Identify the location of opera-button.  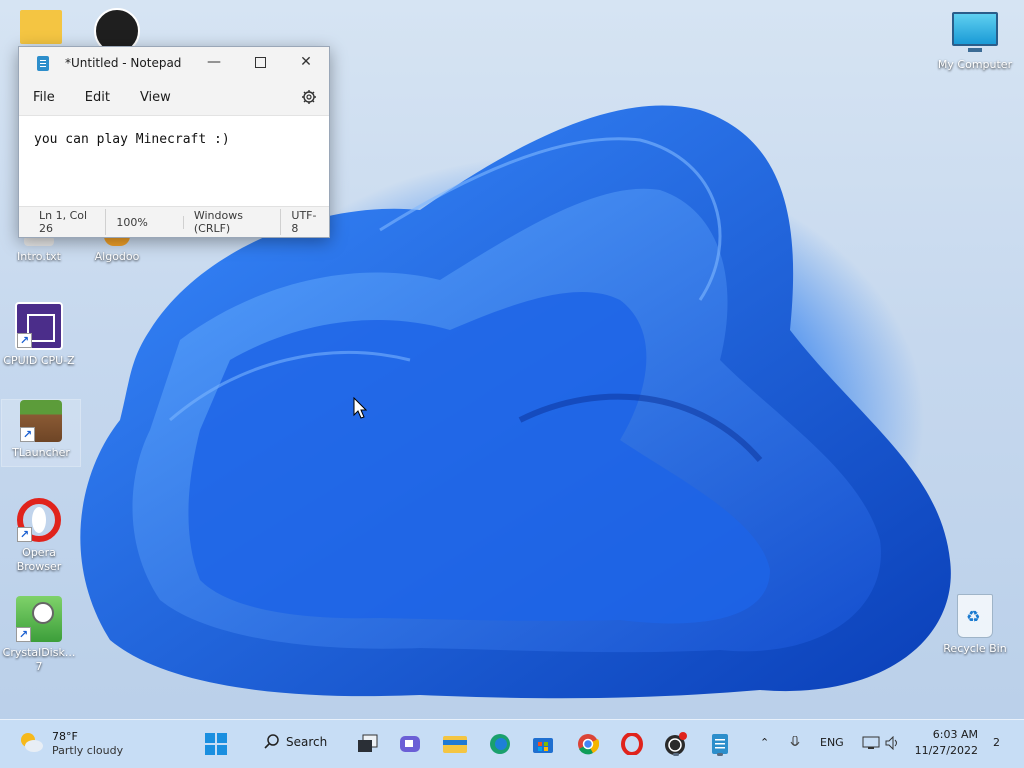
(632, 744).